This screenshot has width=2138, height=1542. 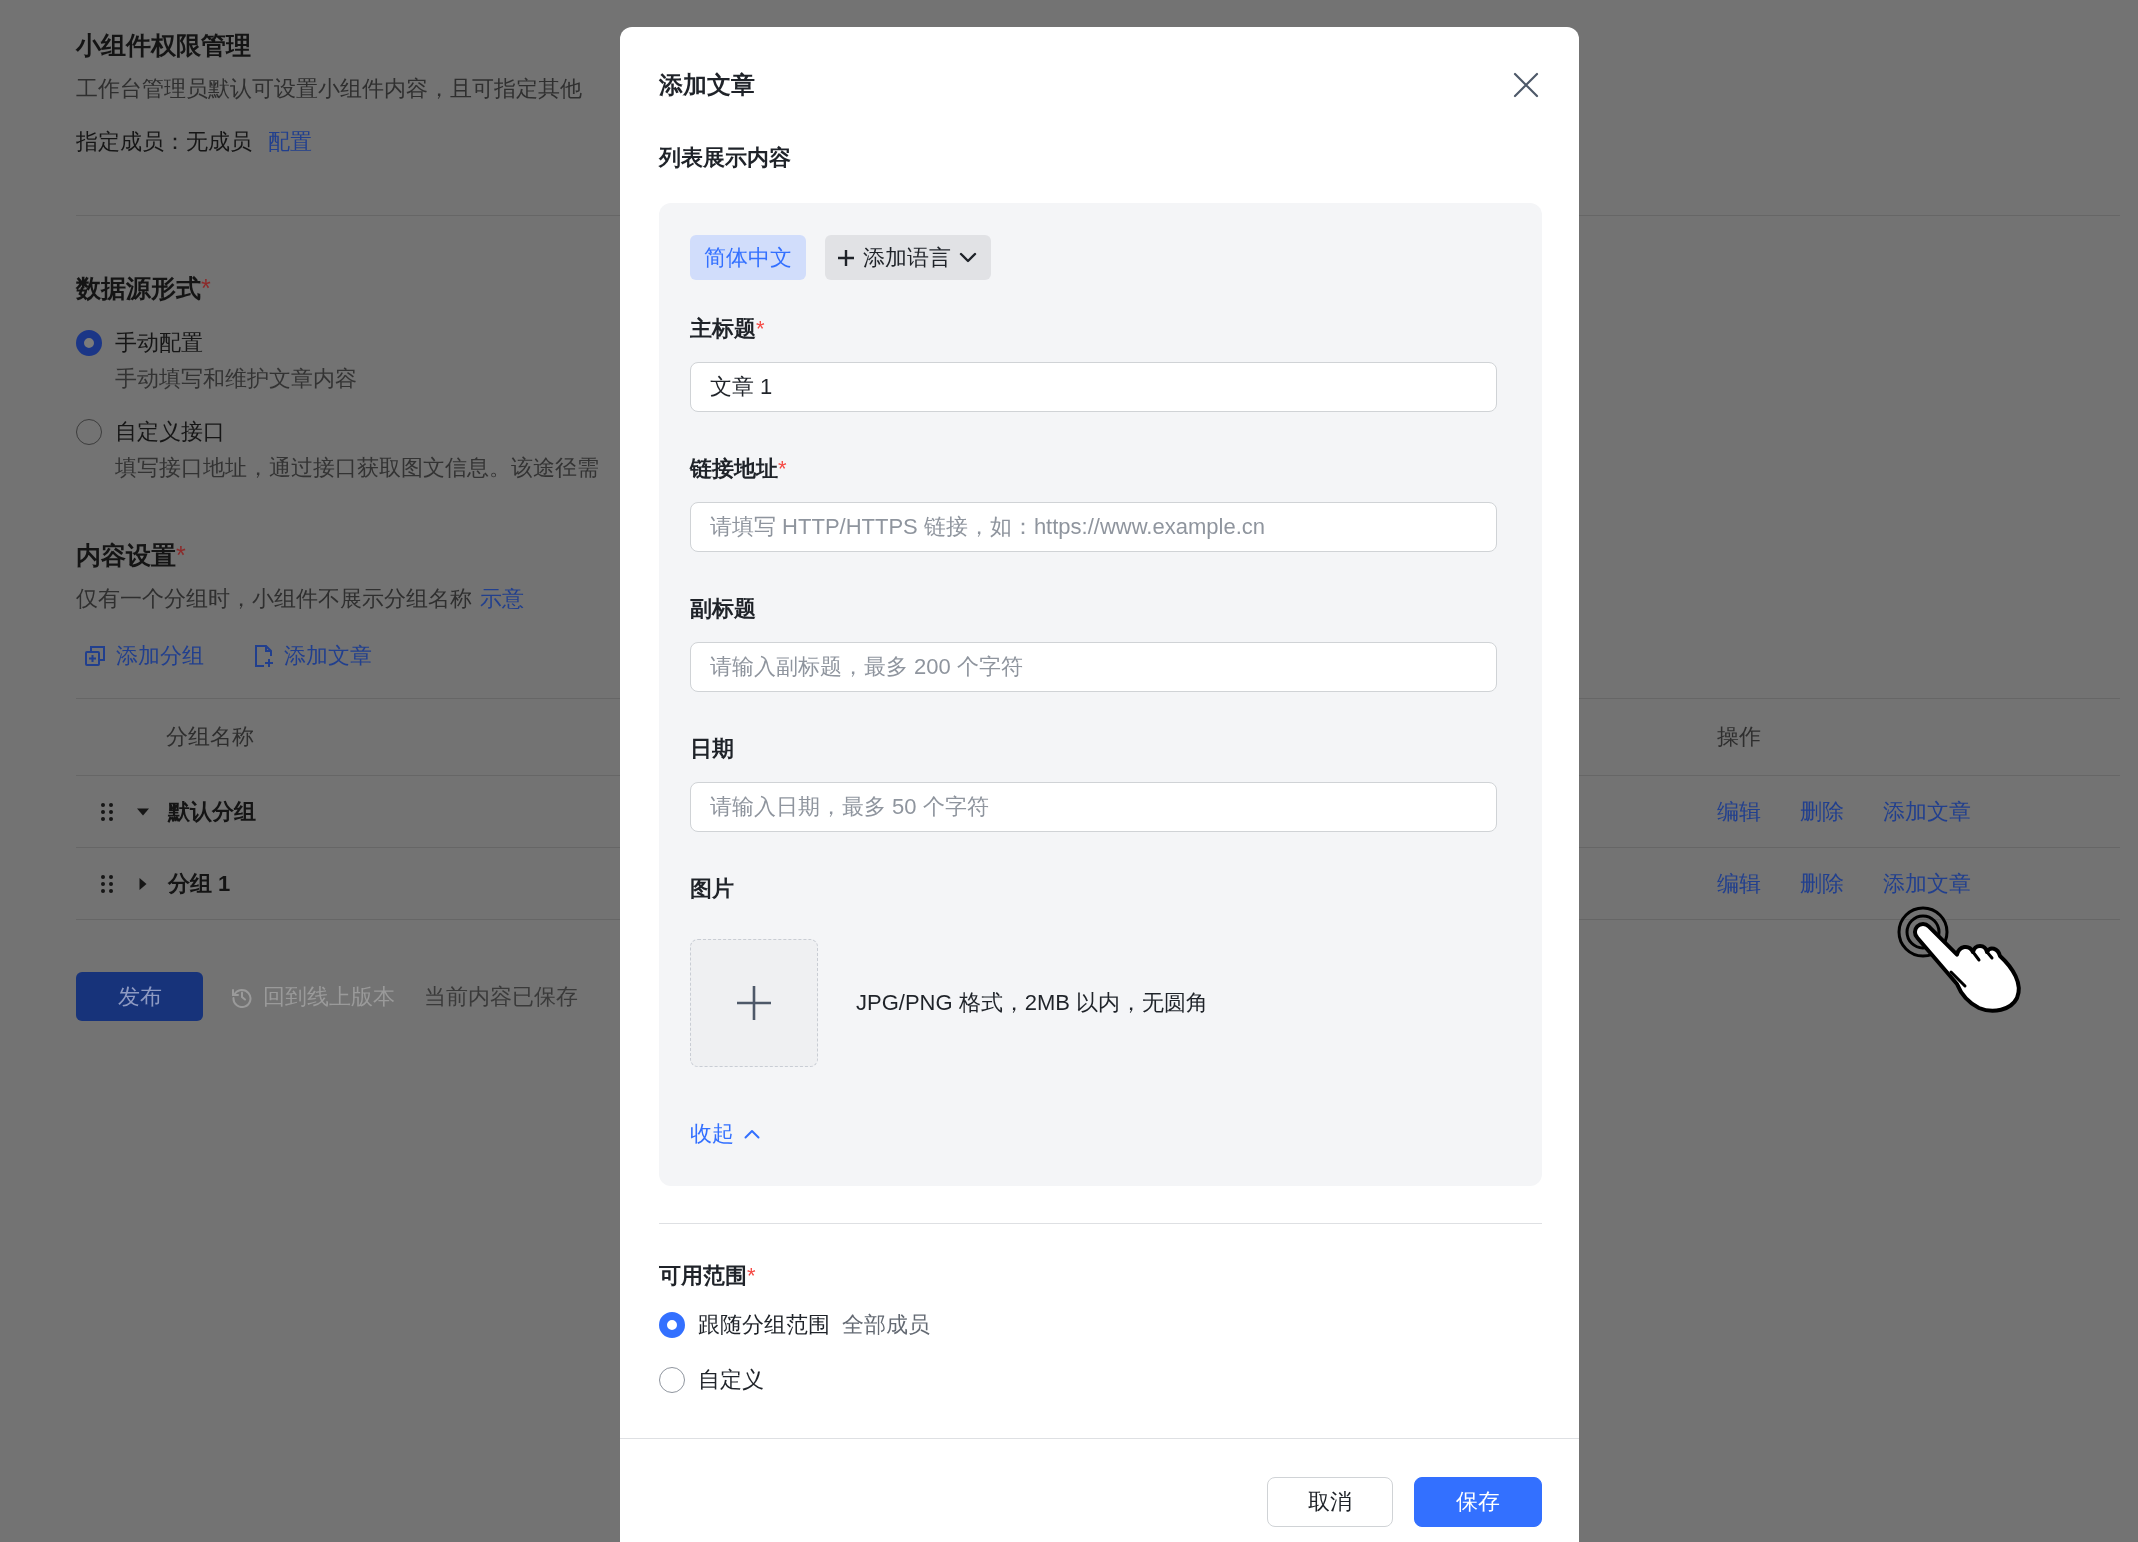 I want to click on option-label: 跟随分组范围, so click(x=764, y=1325).